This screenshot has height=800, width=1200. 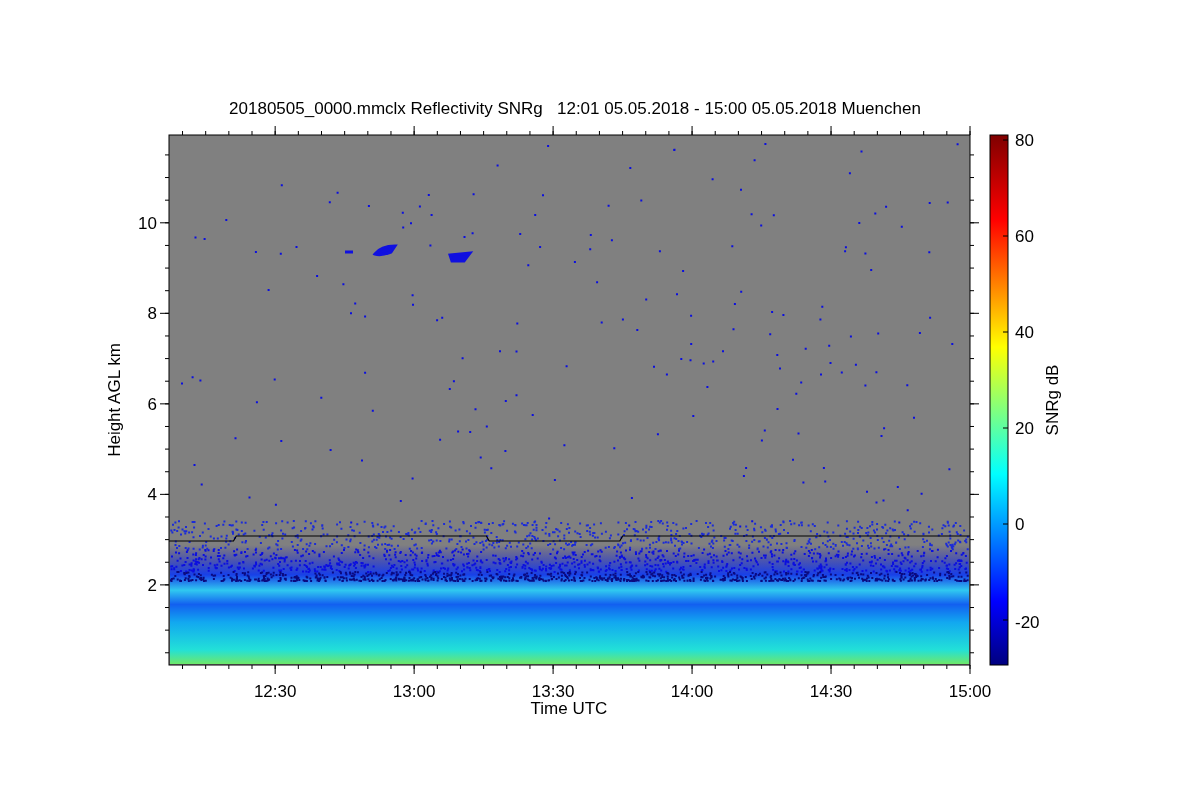 I want to click on x-tick-label: 12:30, so click(x=275, y=691).